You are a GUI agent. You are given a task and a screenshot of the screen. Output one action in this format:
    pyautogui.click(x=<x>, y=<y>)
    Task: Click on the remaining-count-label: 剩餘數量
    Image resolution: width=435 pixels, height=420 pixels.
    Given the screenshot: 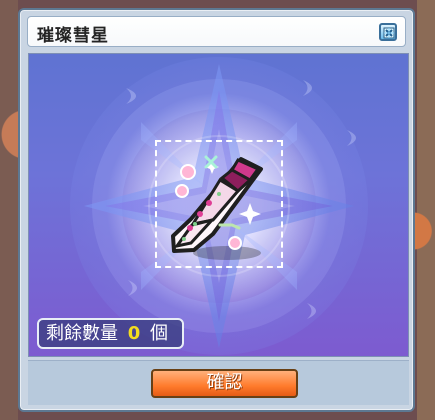 What is the action you would take?
    pyautogui.click(x=82, y=333)
    